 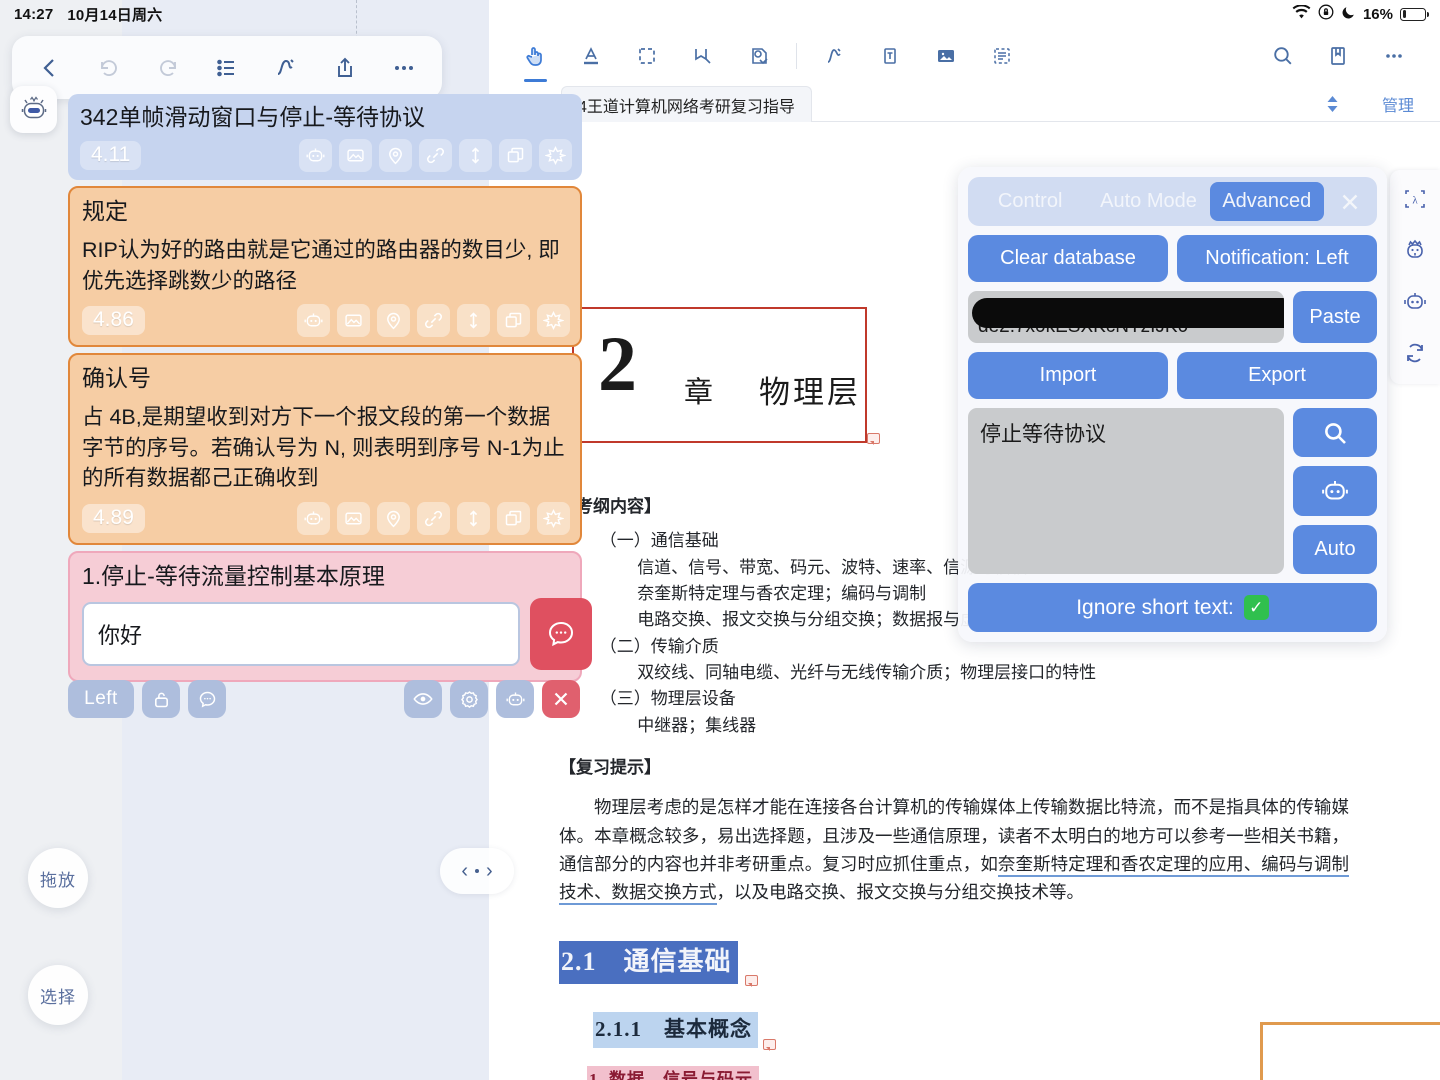 What do you see at coordinates (109, 68) in the screenshot?
I see `undo-icon` at bounding box center [109, 68].